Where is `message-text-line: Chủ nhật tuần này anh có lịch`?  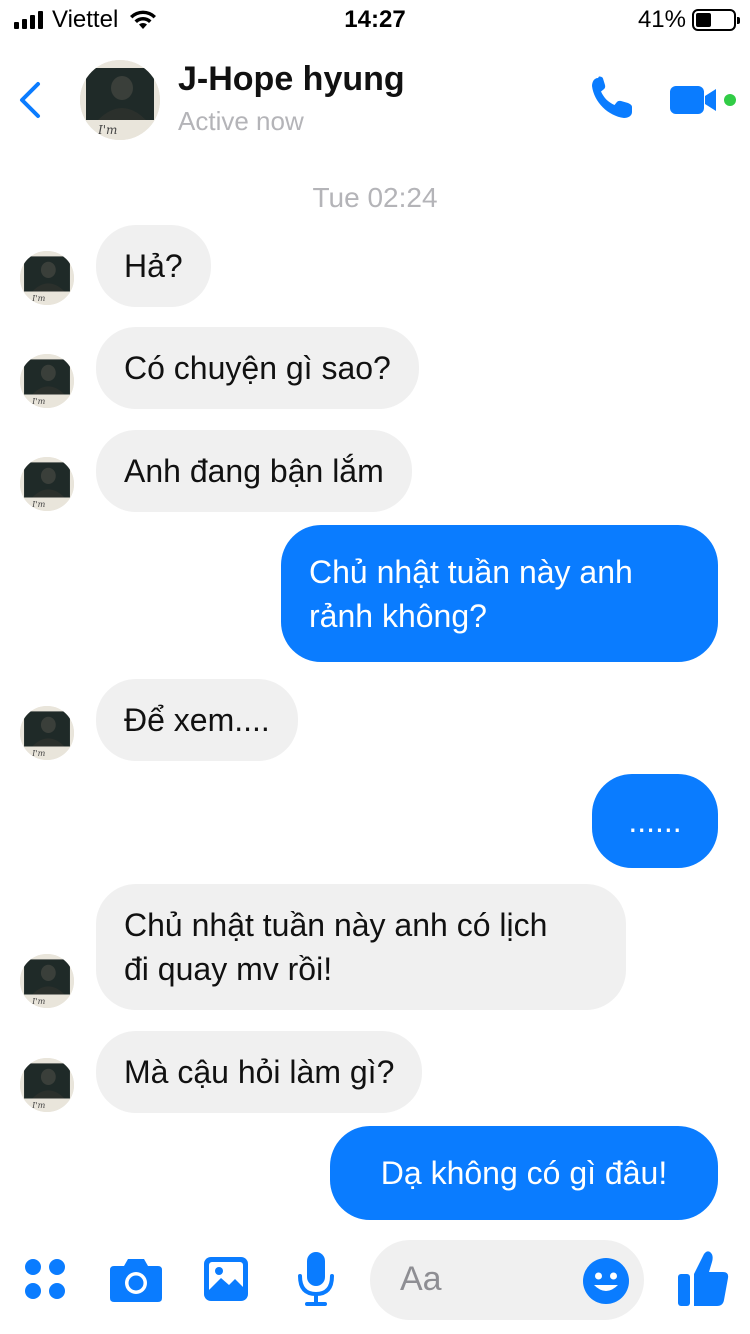 message-text-line: Chủ nhật tuần này anh có lịch is located at coordinates (336, 925).